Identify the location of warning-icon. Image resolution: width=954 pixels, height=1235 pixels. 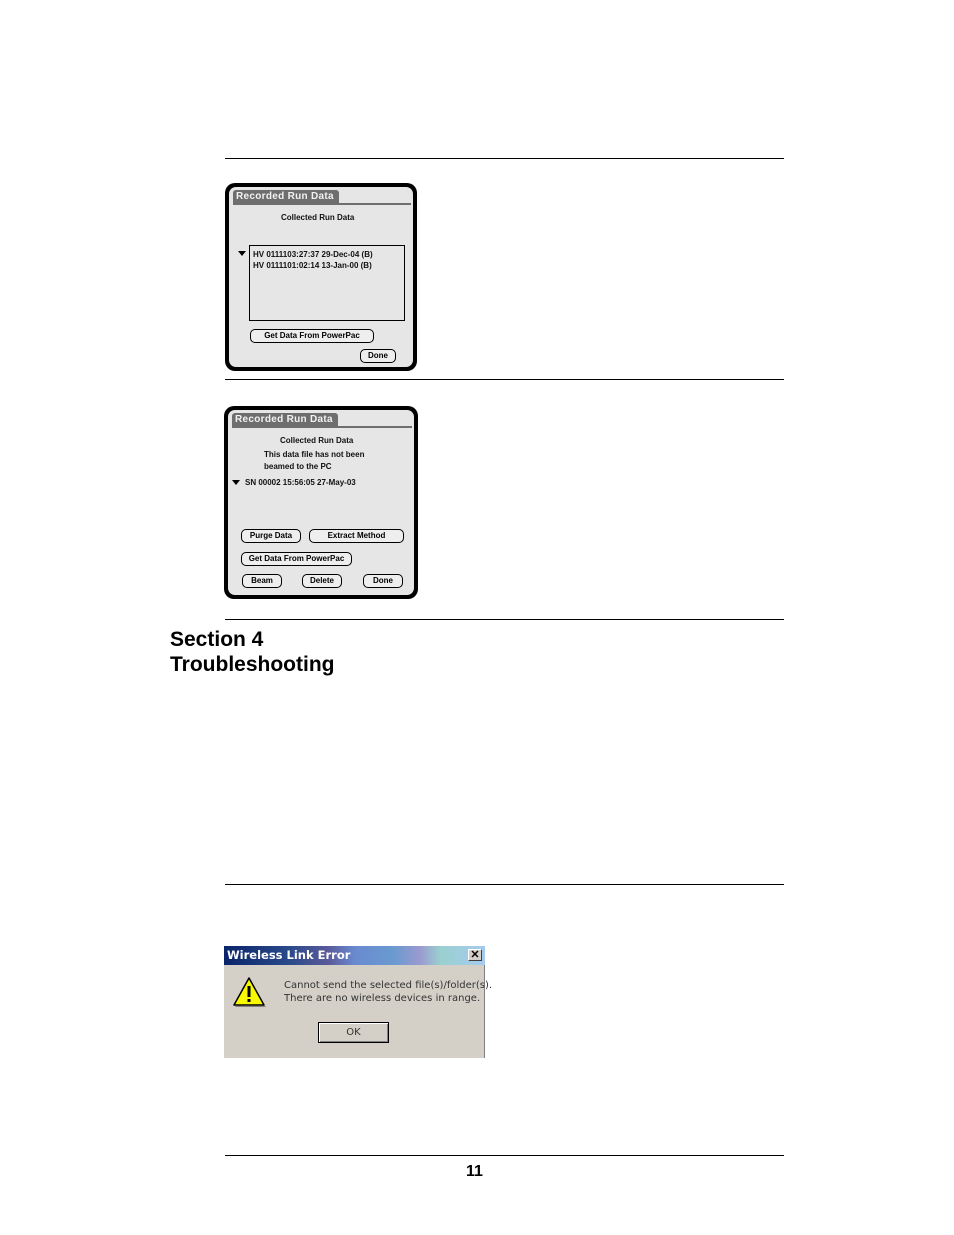
(249, 992).